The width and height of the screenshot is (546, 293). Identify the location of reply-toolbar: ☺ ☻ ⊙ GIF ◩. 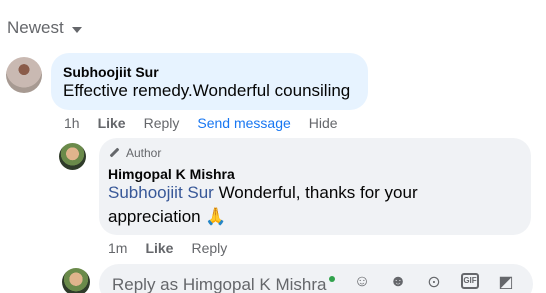
(434, 282).